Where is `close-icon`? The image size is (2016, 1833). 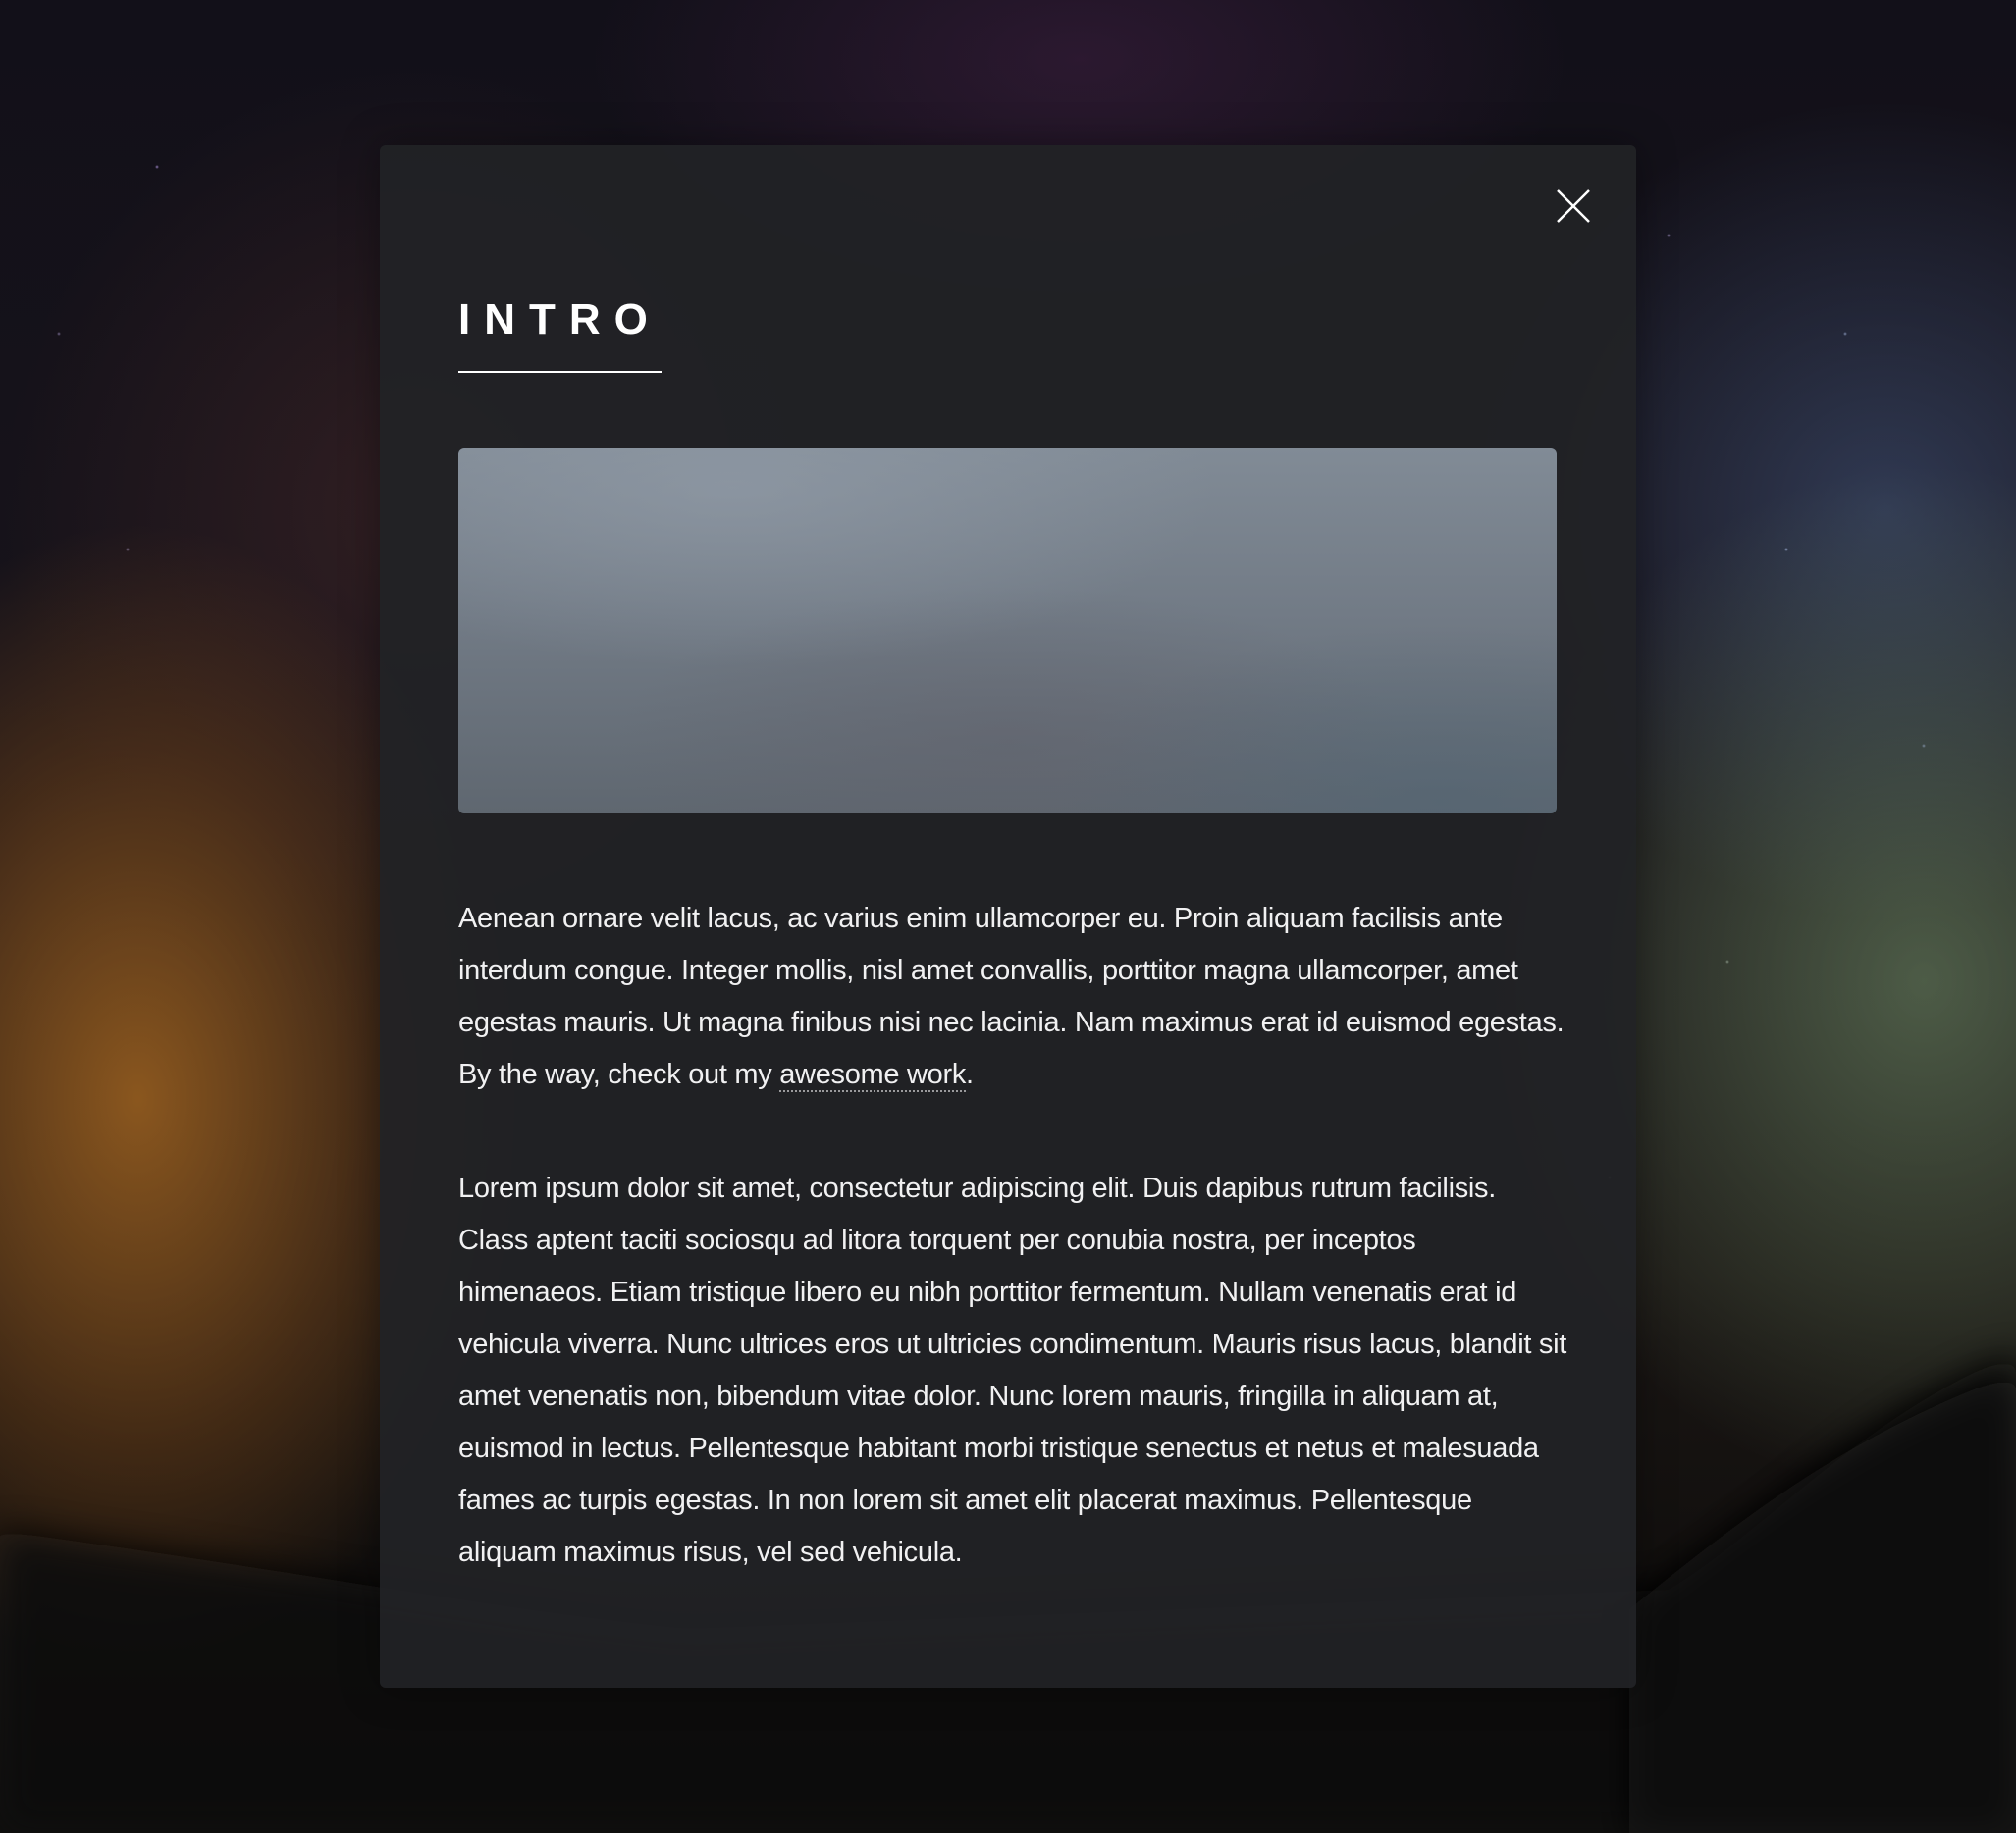
close-icon is located at coordinates (1573, 206).